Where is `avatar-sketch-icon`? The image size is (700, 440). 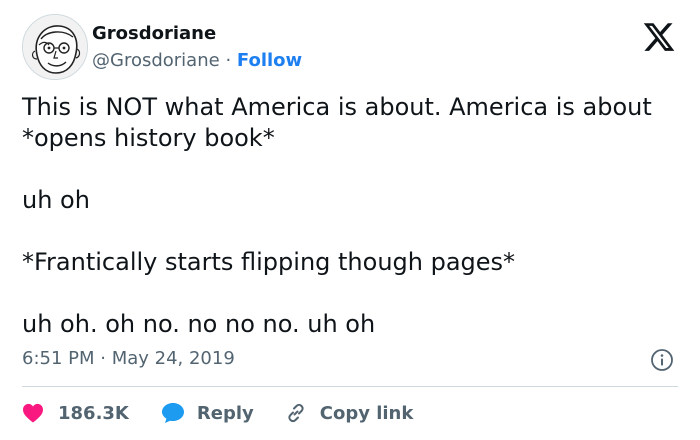 avatar-sketch-icon is located at coordinates (55, 47).